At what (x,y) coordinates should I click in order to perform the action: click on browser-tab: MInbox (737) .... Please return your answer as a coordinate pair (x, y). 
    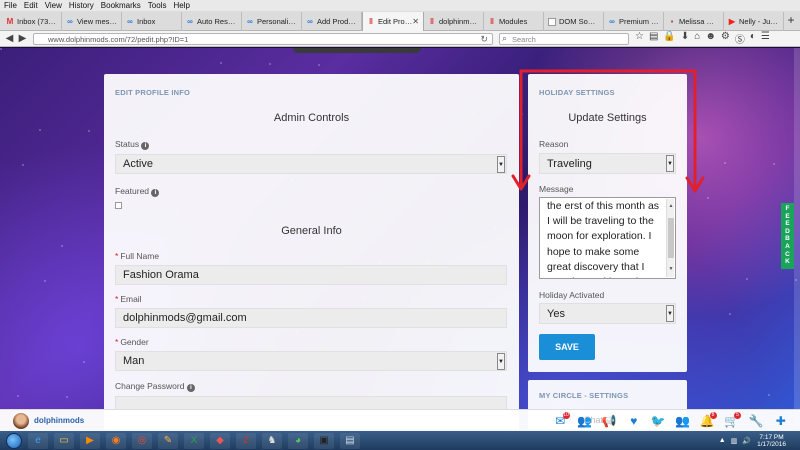
    Looking at the image, I should click on (32, 21).